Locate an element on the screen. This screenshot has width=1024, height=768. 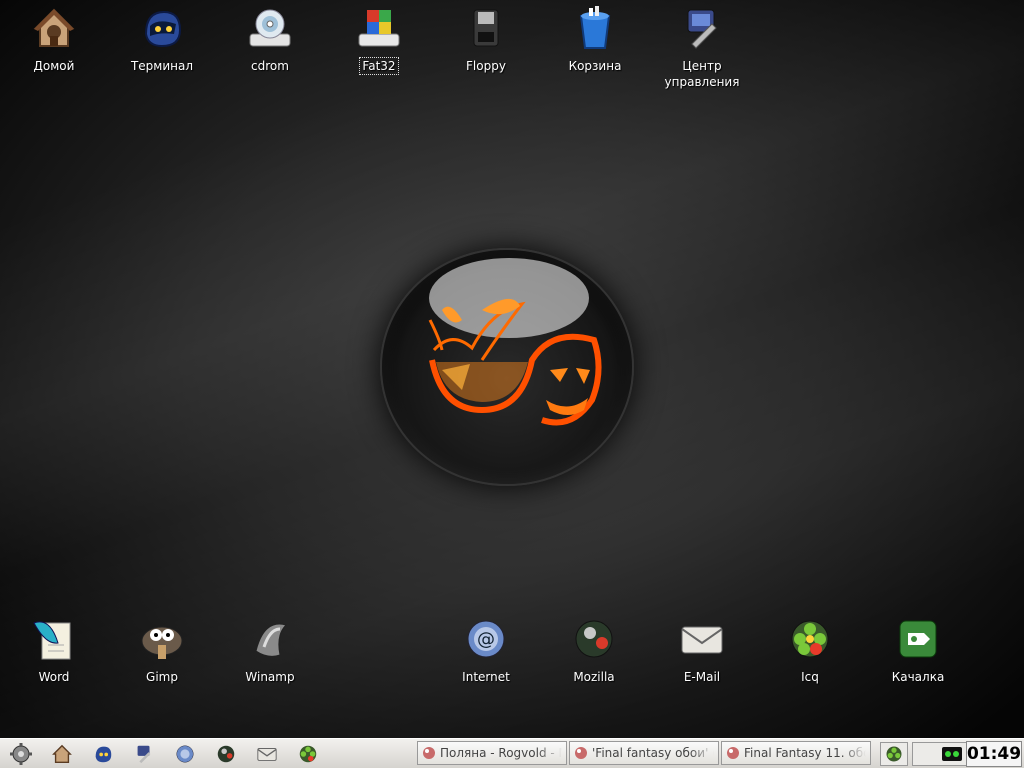
desktop-icon-mozilla: Mozilla is located at coordinates (594, 650).